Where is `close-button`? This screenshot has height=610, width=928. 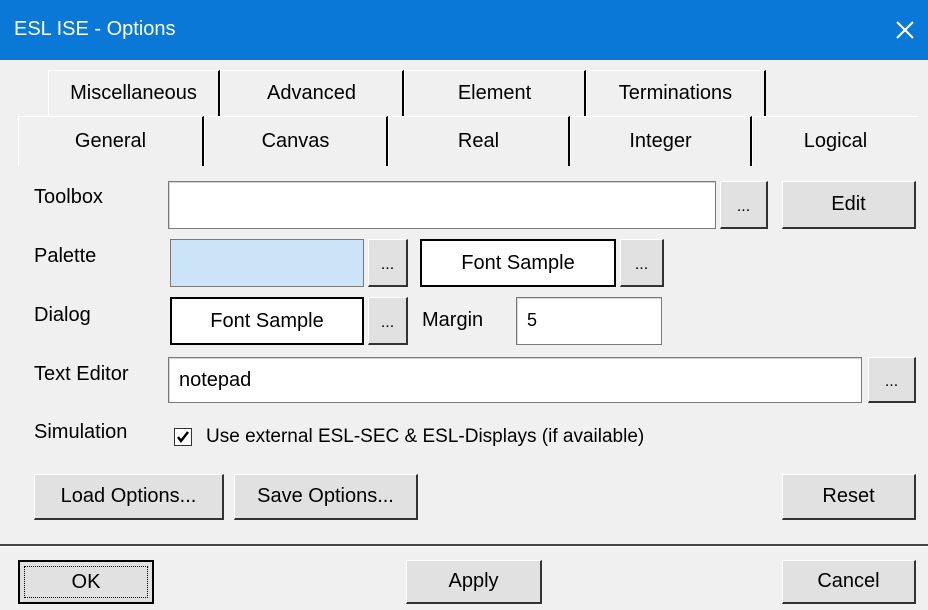 close-button is located at coordinates (905, 30).